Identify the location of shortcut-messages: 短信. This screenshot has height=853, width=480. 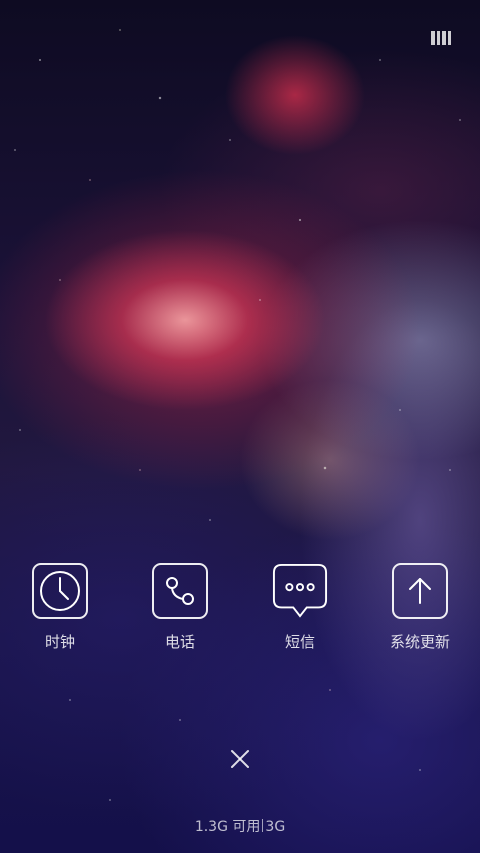
(300, 607).